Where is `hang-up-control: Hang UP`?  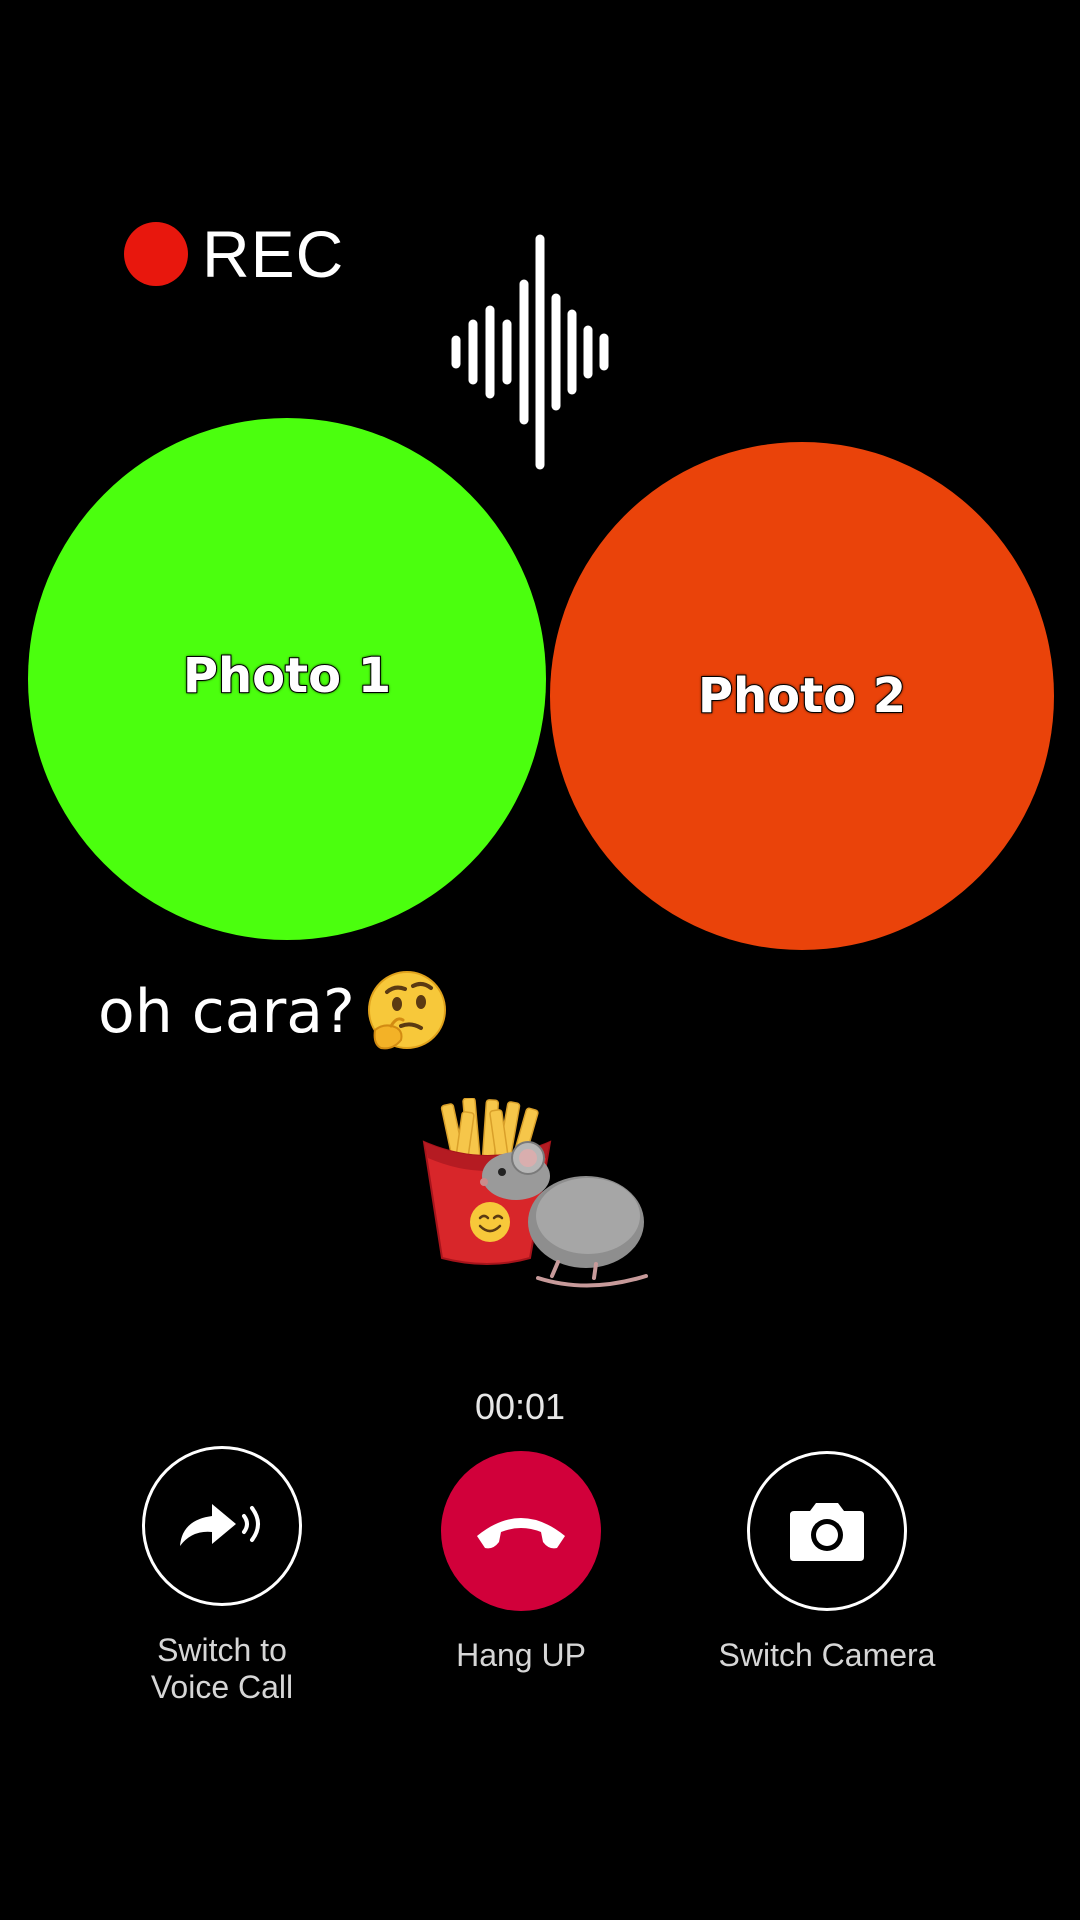
hang-up-control: Hang UP is located at coordinates (521, 1562).